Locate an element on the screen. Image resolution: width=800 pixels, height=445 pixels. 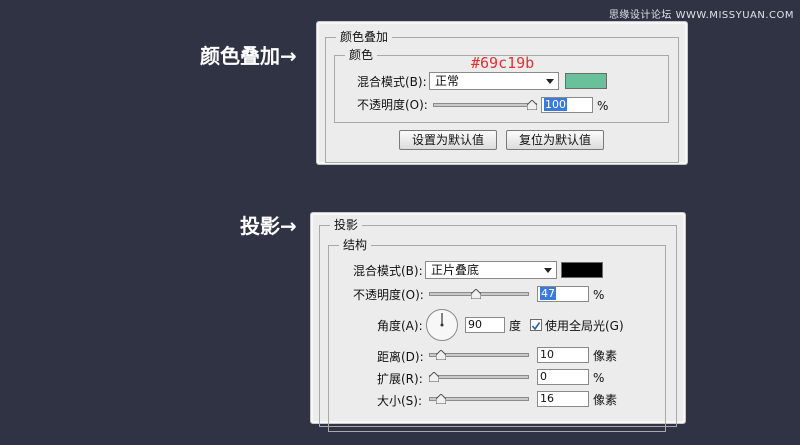
blend-mode-value: 正常 is located at coordinates (447, 81).